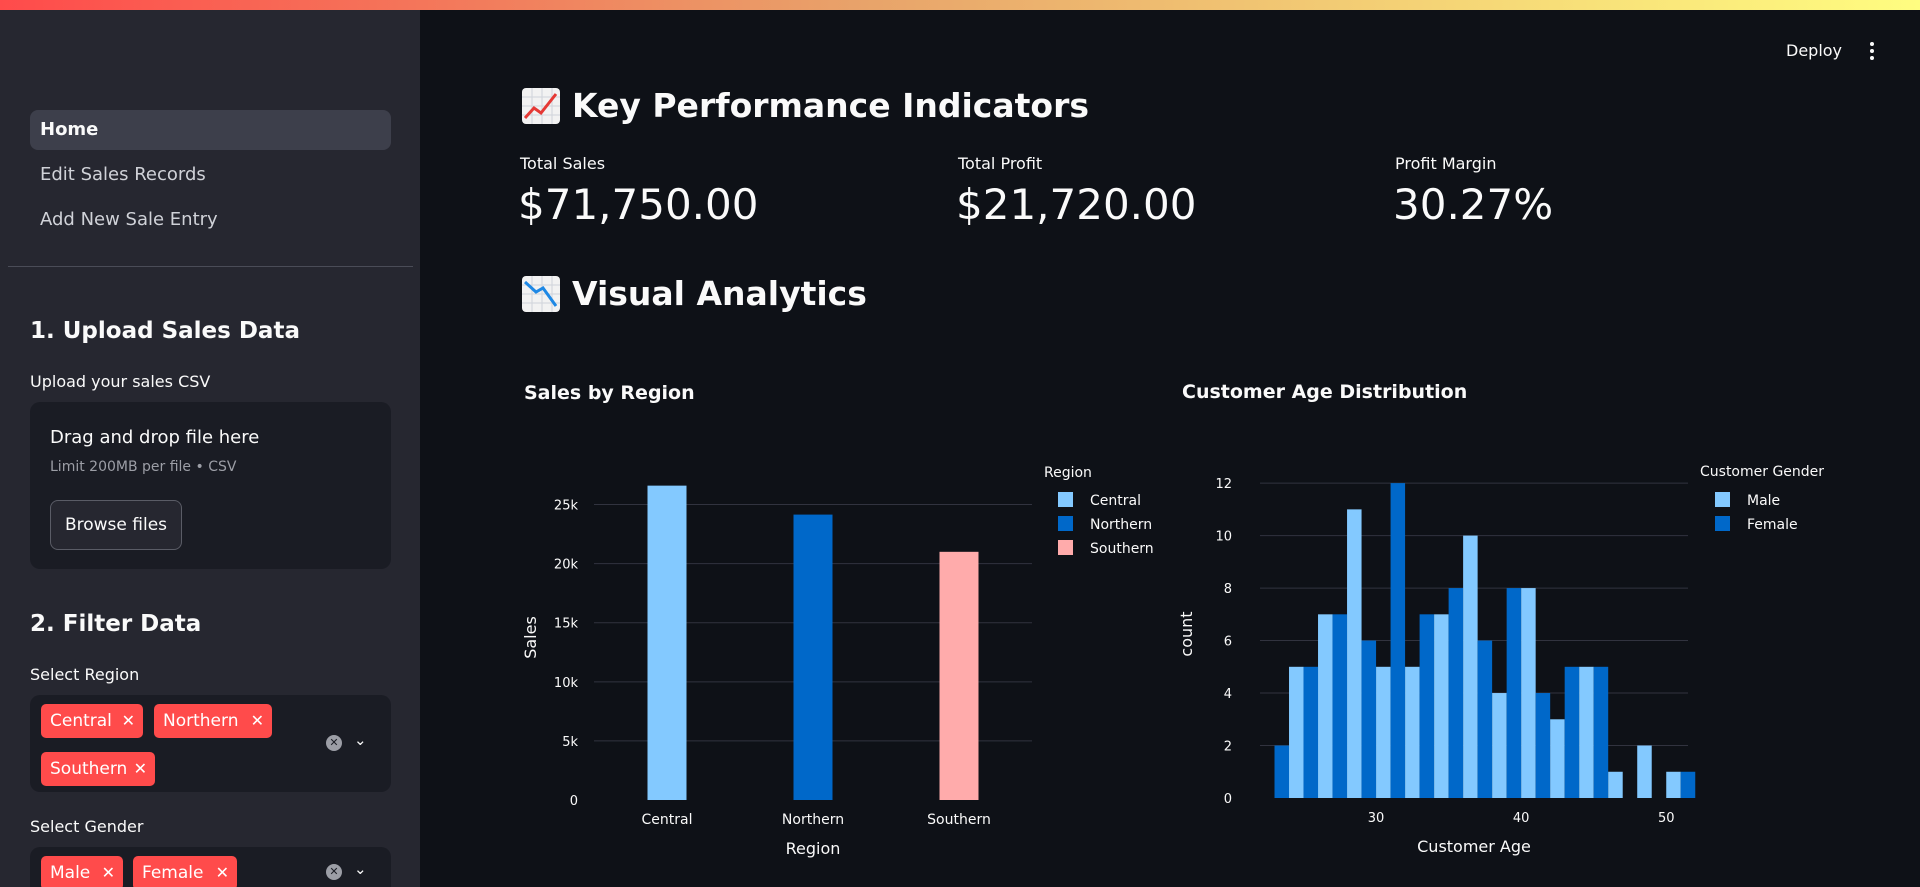 The height and width of the screenshot is (887, 1920). Describe the element at coordinates (1122, 549) in the screenshot. I see `legend-label: Southern` at that location.